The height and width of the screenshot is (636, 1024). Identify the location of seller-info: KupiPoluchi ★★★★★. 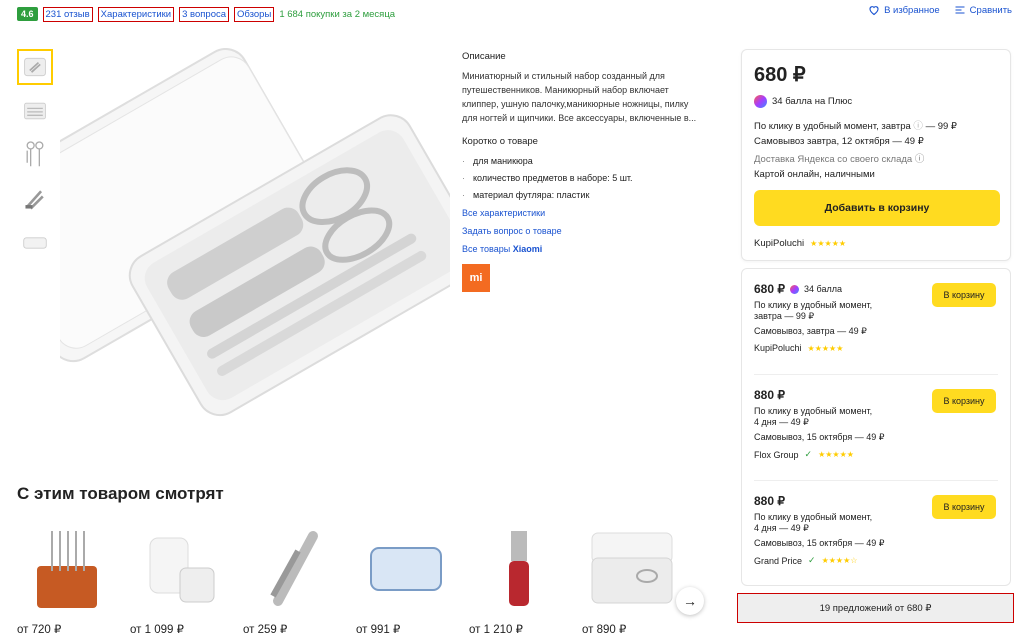
(876, 243).